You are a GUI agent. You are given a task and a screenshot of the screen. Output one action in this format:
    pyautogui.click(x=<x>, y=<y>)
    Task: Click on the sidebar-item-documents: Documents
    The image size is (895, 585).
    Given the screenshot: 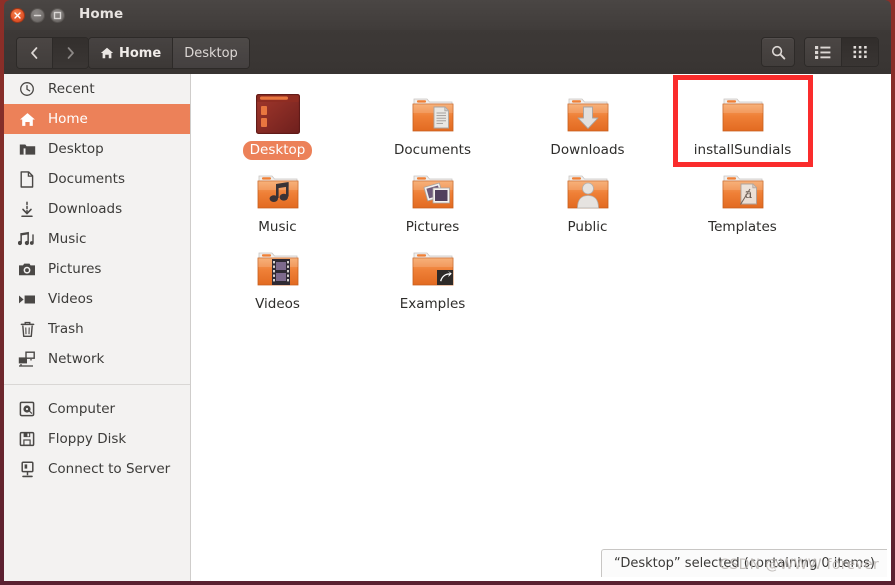 What is the action you would take?
    pyautogui.click(x=97, y=179)
    